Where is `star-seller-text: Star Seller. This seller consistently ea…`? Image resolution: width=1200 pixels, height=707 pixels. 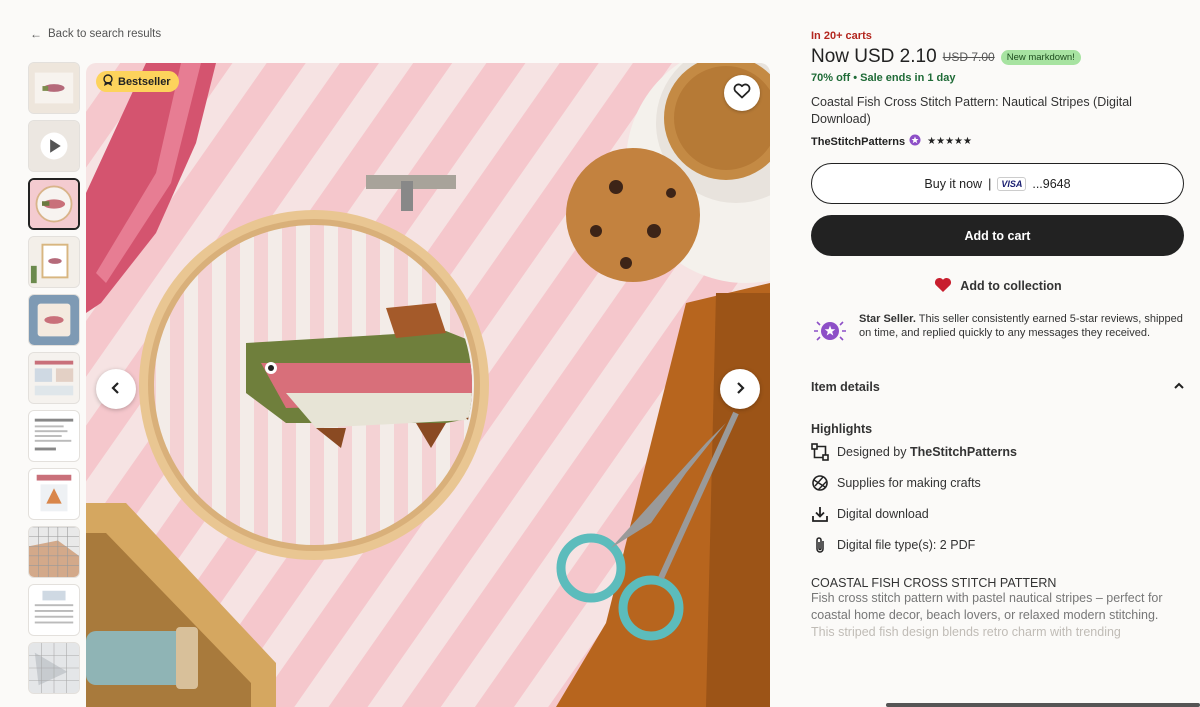
star-seller-text: Star Seller. This seller consistently ea… is located at coordinates (1022, 326).